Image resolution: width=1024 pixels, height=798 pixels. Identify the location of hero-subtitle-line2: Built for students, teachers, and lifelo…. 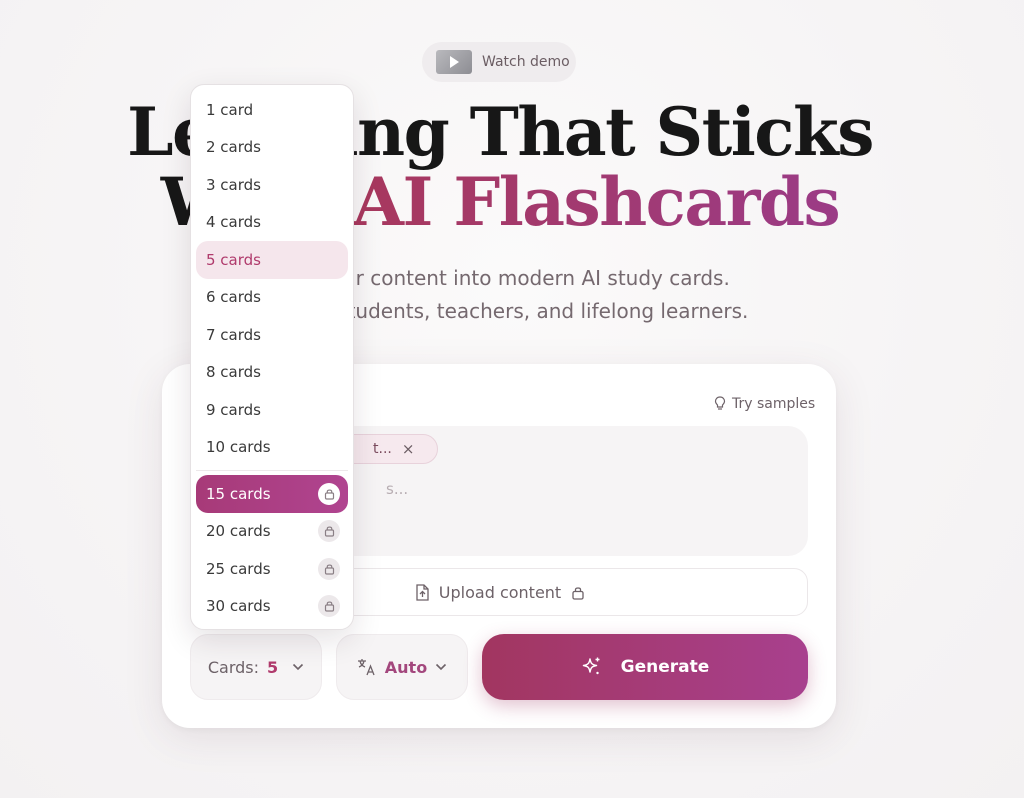
(500, 311).